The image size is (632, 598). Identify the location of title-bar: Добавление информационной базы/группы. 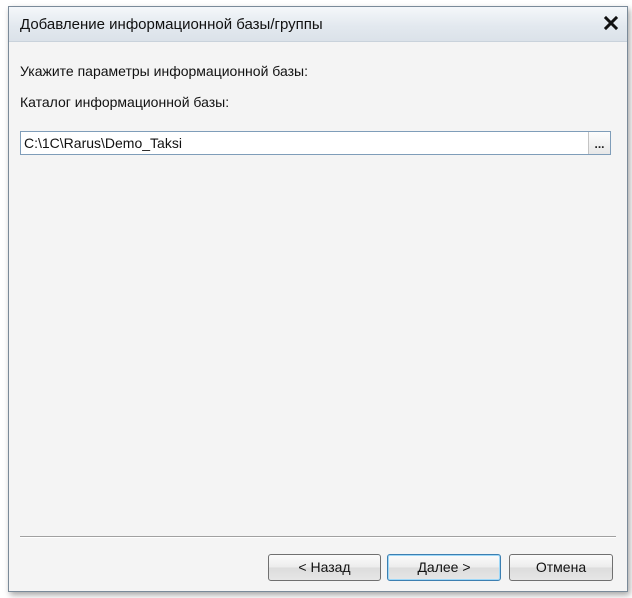
(318, 24).